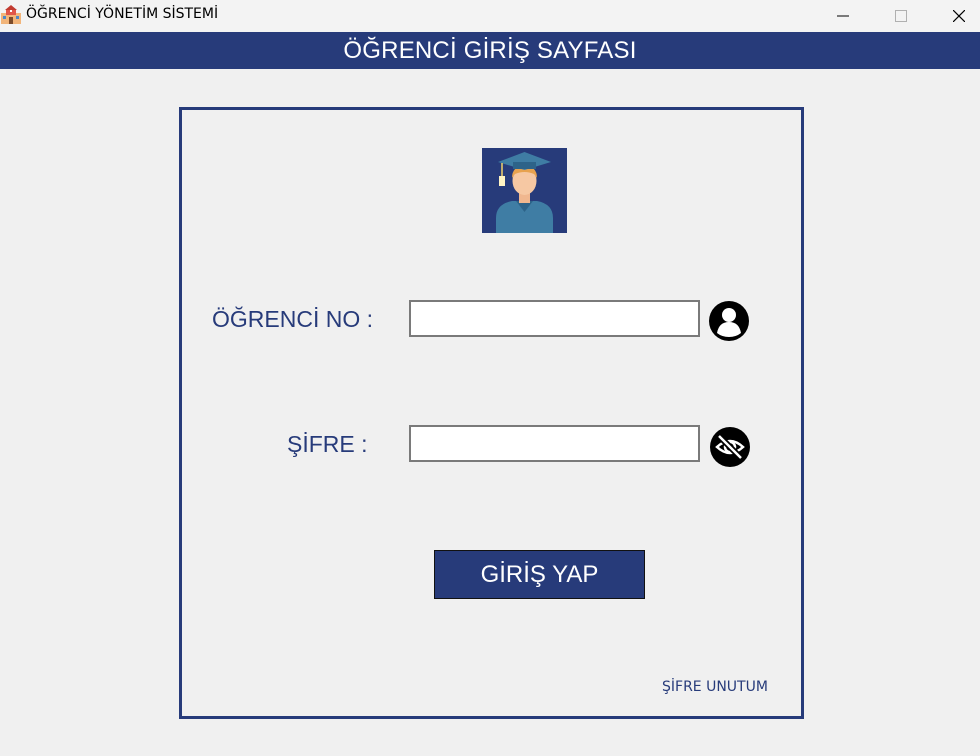 The image size is (980, 756). I want to click on maximize-button, so click(901, 16).